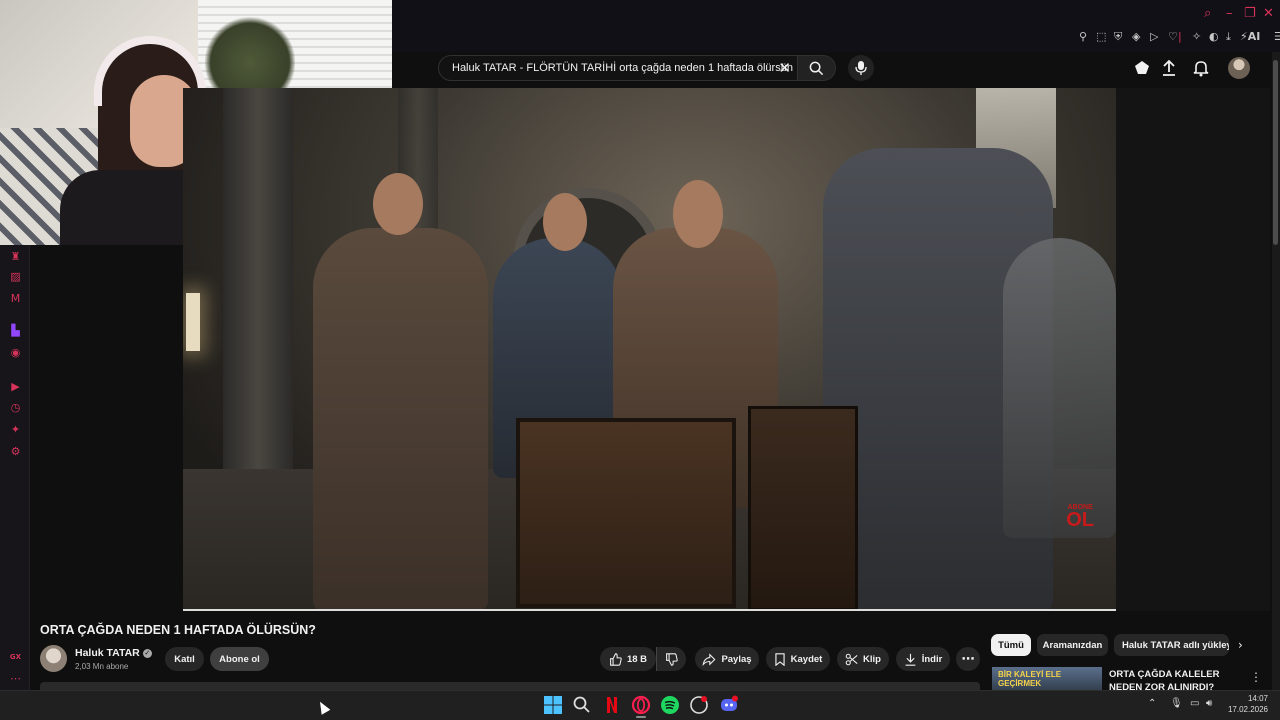 The width and height of the screenshot is (1280, 720). I want to click on clip-label: Klip, so click(872, 659).